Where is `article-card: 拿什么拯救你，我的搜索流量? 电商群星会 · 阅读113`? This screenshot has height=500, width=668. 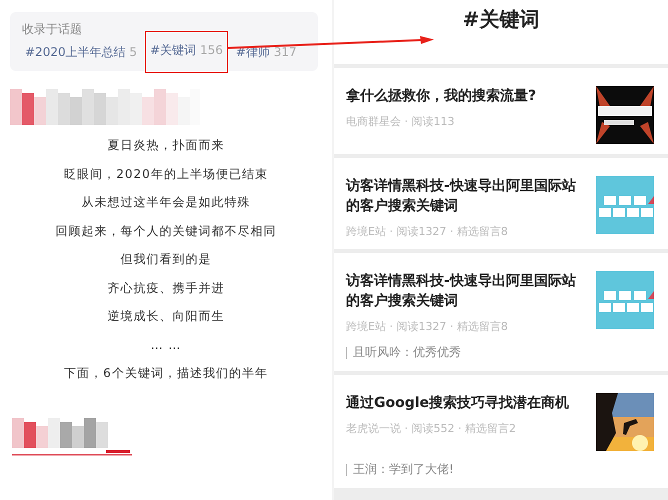
article-card: 拿什么拯救你，我的搜索流量? 电商群星会 · 阅读113 is located at coordinates (501, 111).